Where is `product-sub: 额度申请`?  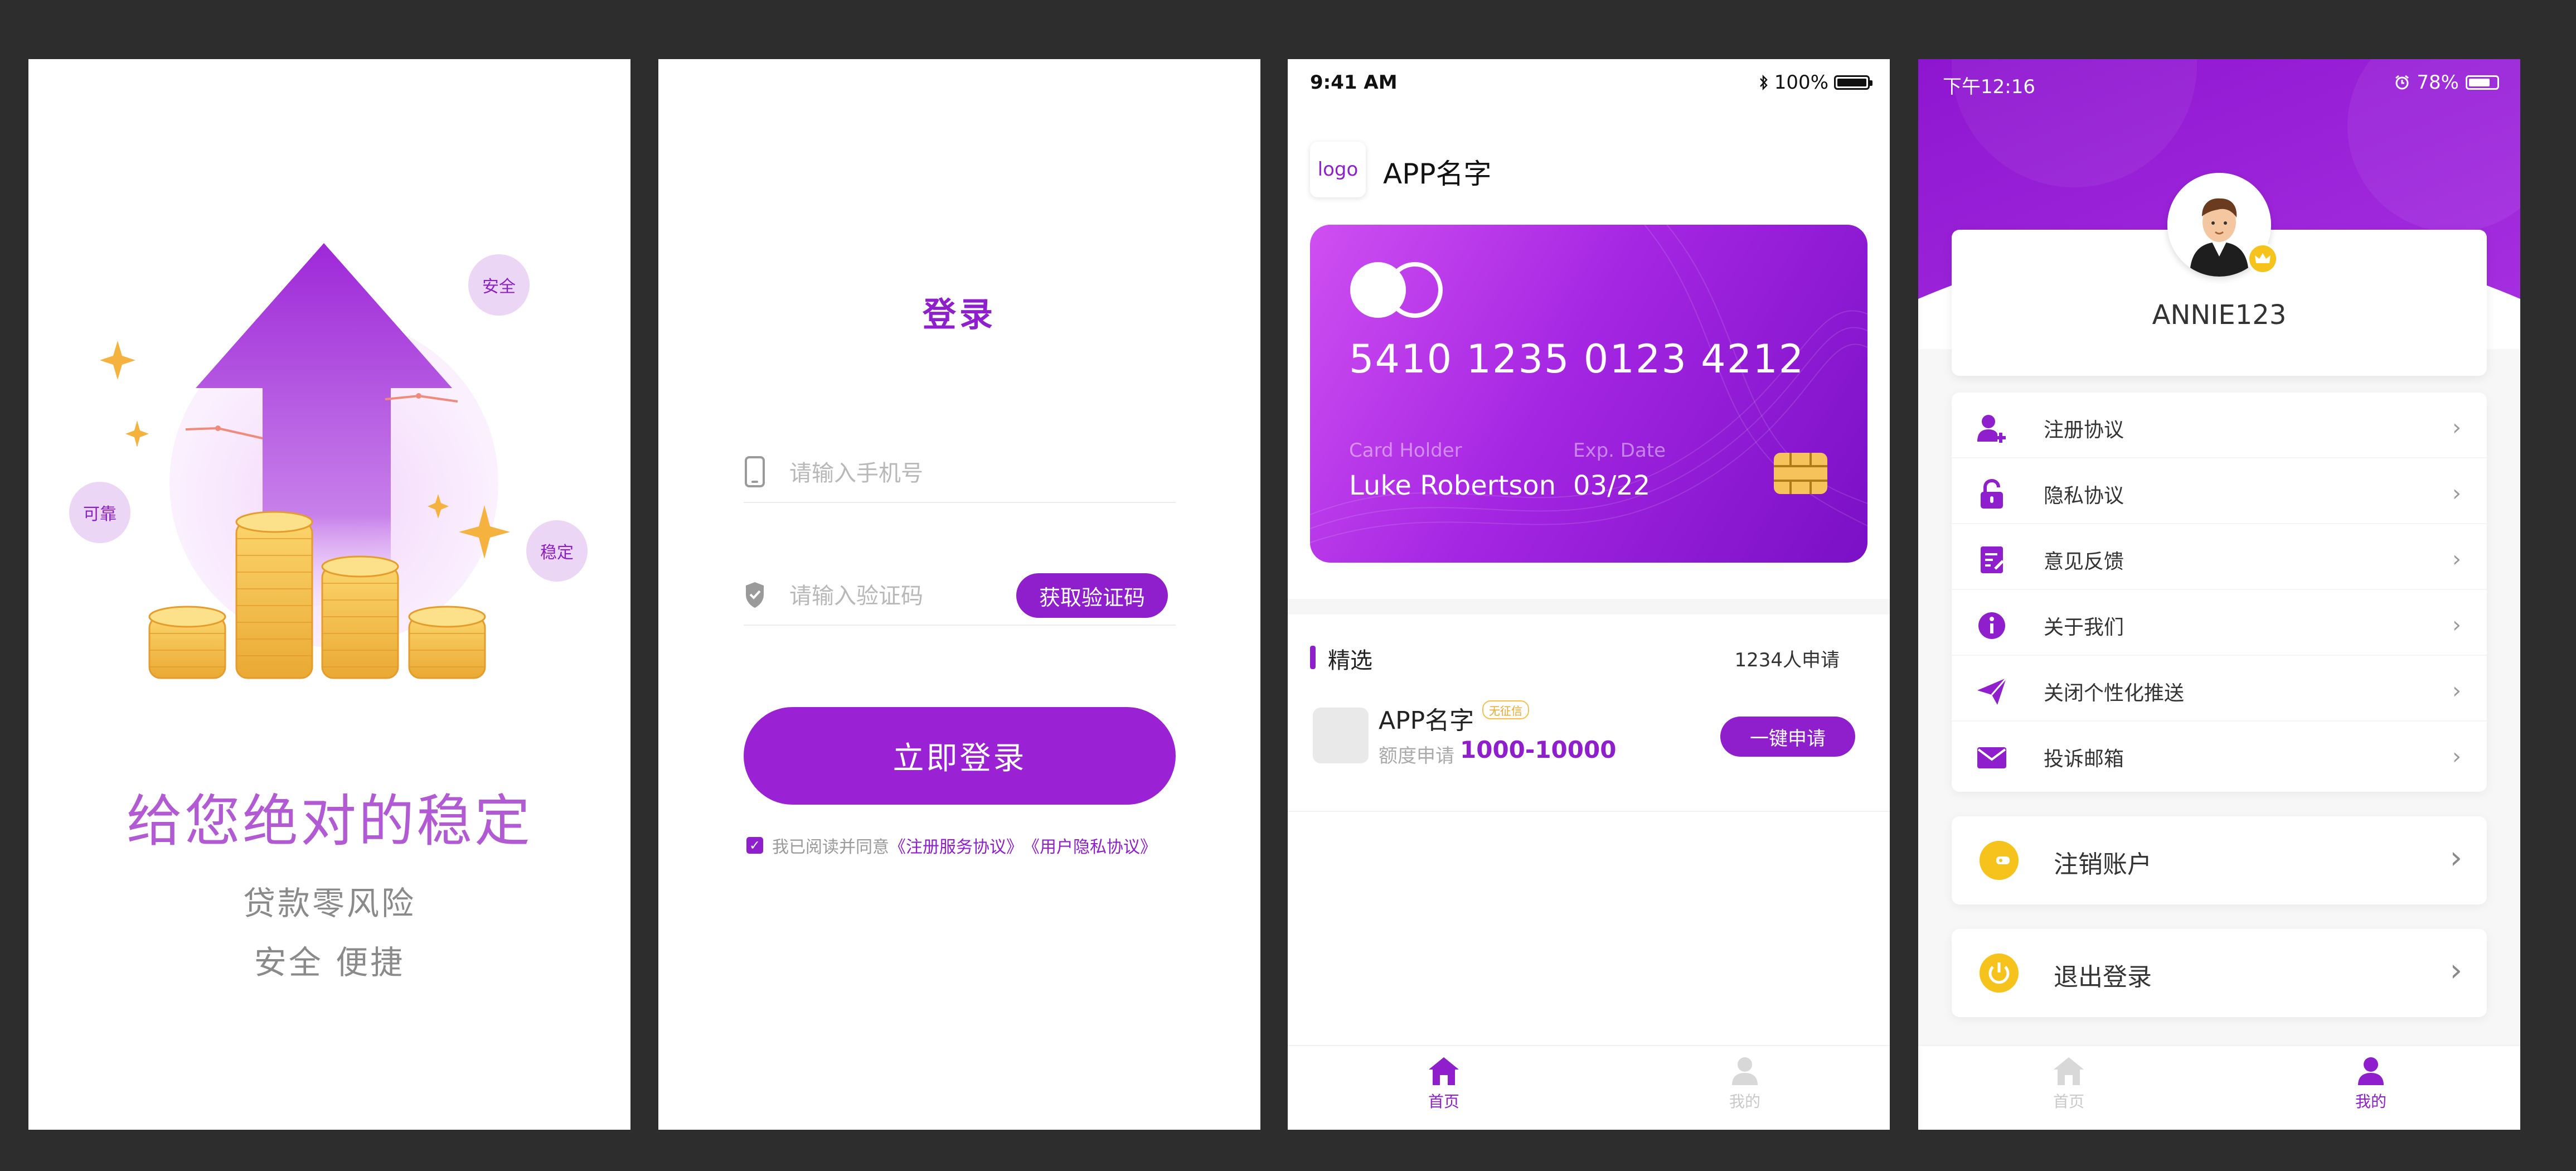 product-sub: 额度申请 is located at coordinates (1416, 756).